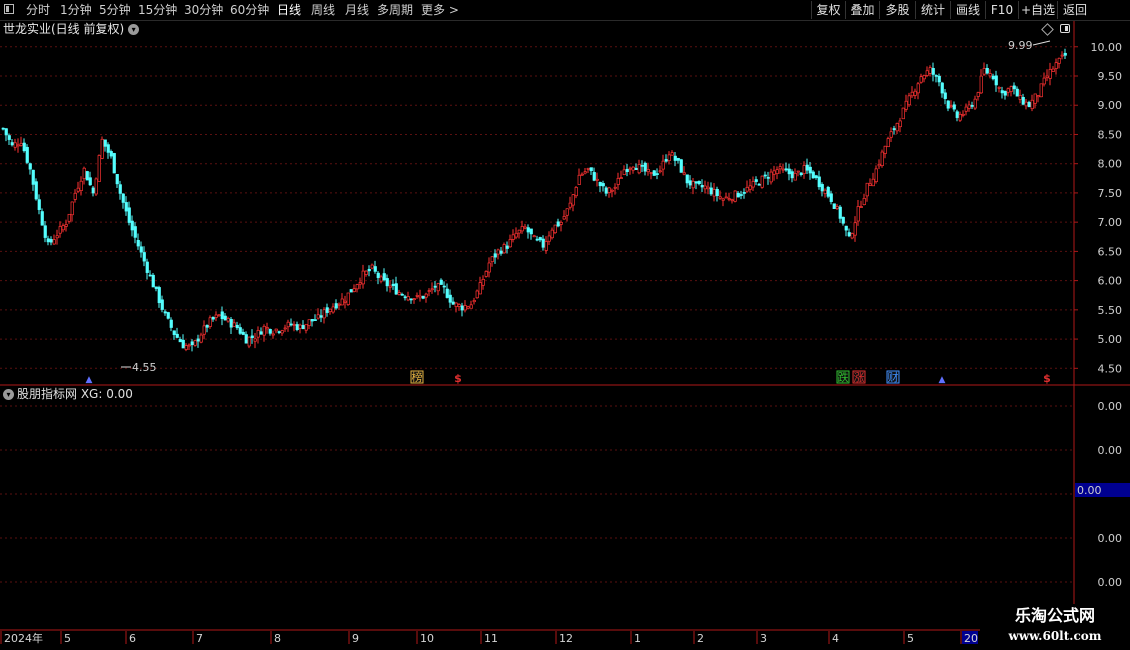 This screenshot has height=650, width=1130. What do you see at coordinates (417, 377) in the screenshot?
I see `event-marker: 榜` at bounding box center [417, 377].